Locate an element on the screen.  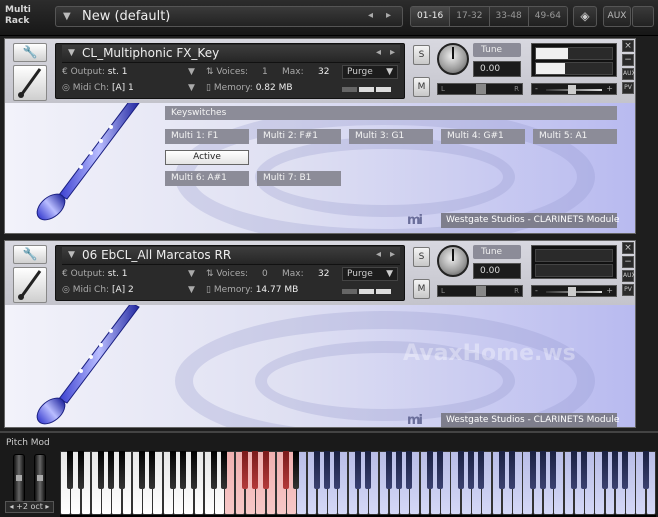
active-button: Active is located at coordinates (207, 157).